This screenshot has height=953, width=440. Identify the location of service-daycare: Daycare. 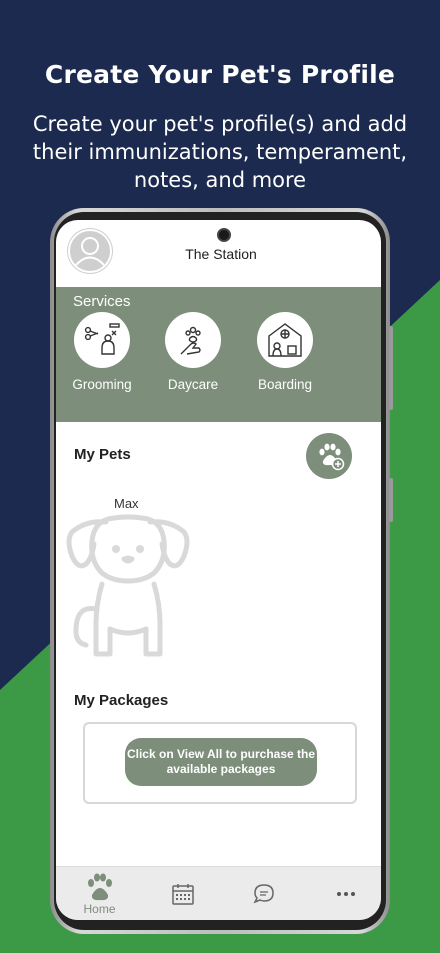
(193, 352).